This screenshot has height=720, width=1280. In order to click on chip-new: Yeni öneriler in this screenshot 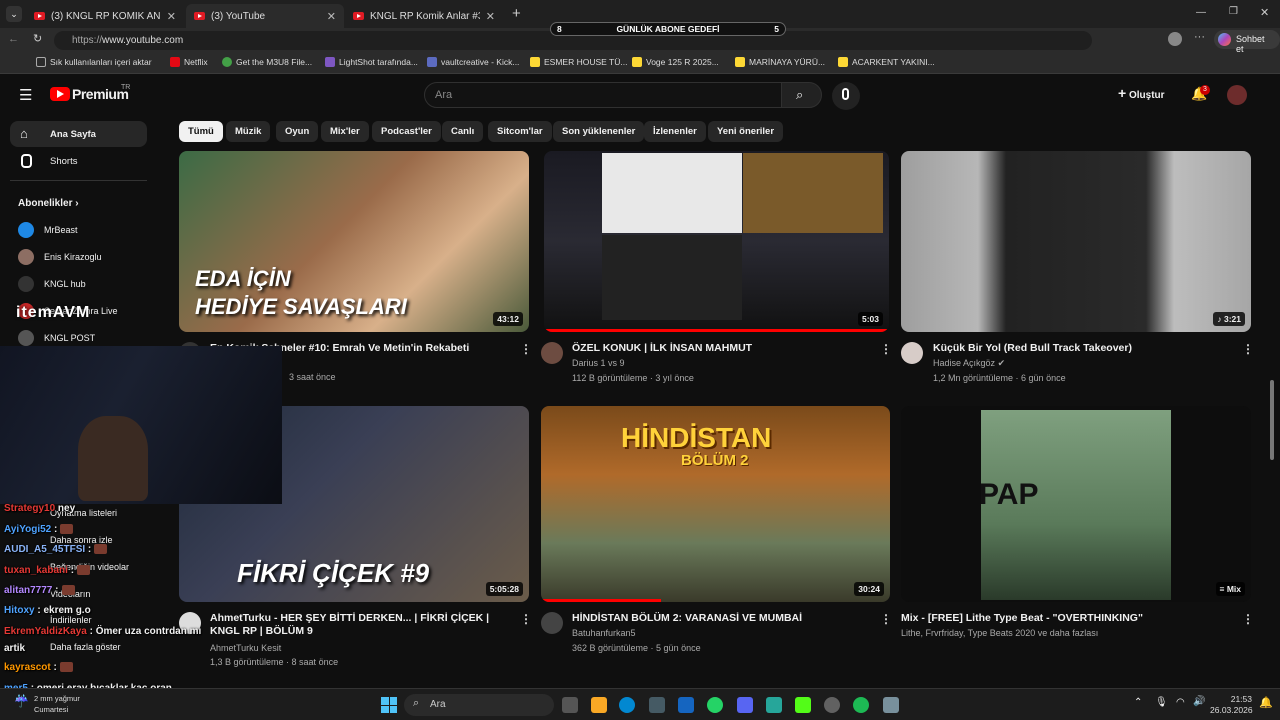, I will do `click(746, 131)`.